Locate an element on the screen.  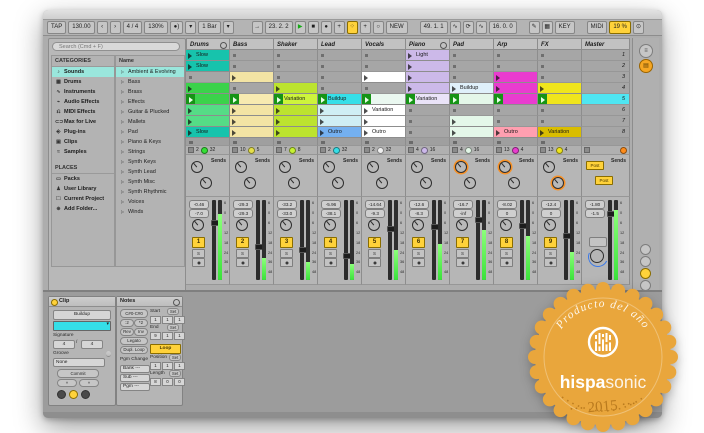
scene-slot: 6 is located at coordinates (606, 110).